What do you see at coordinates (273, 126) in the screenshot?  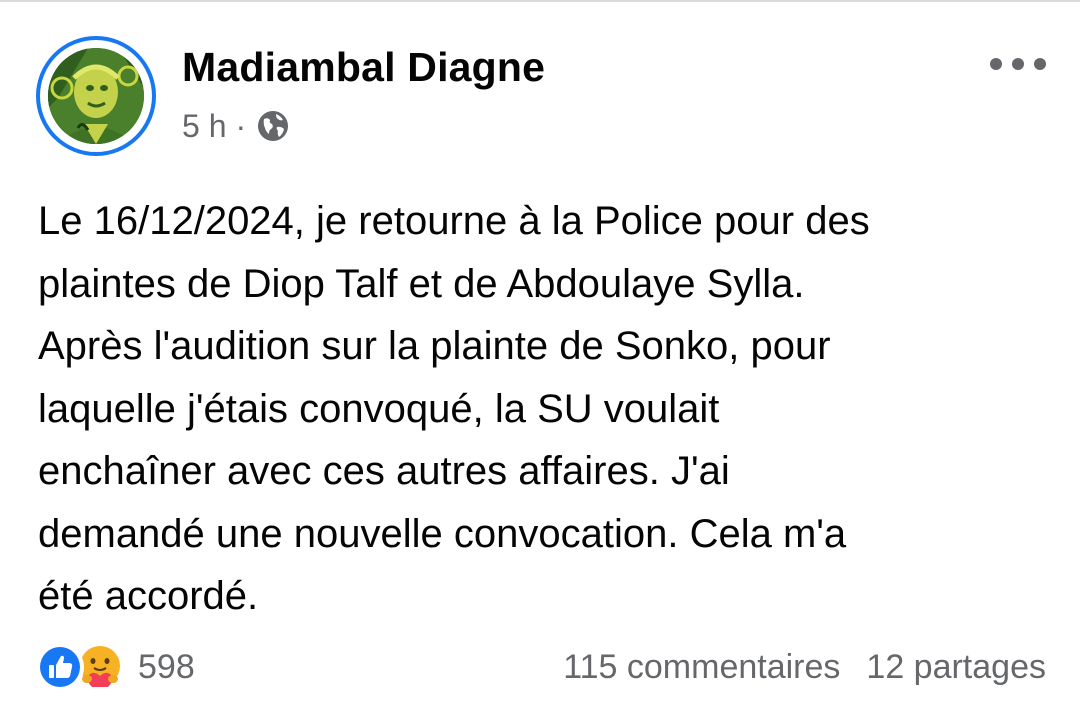 I see `globe-icon` at bounding box center [273, 126].